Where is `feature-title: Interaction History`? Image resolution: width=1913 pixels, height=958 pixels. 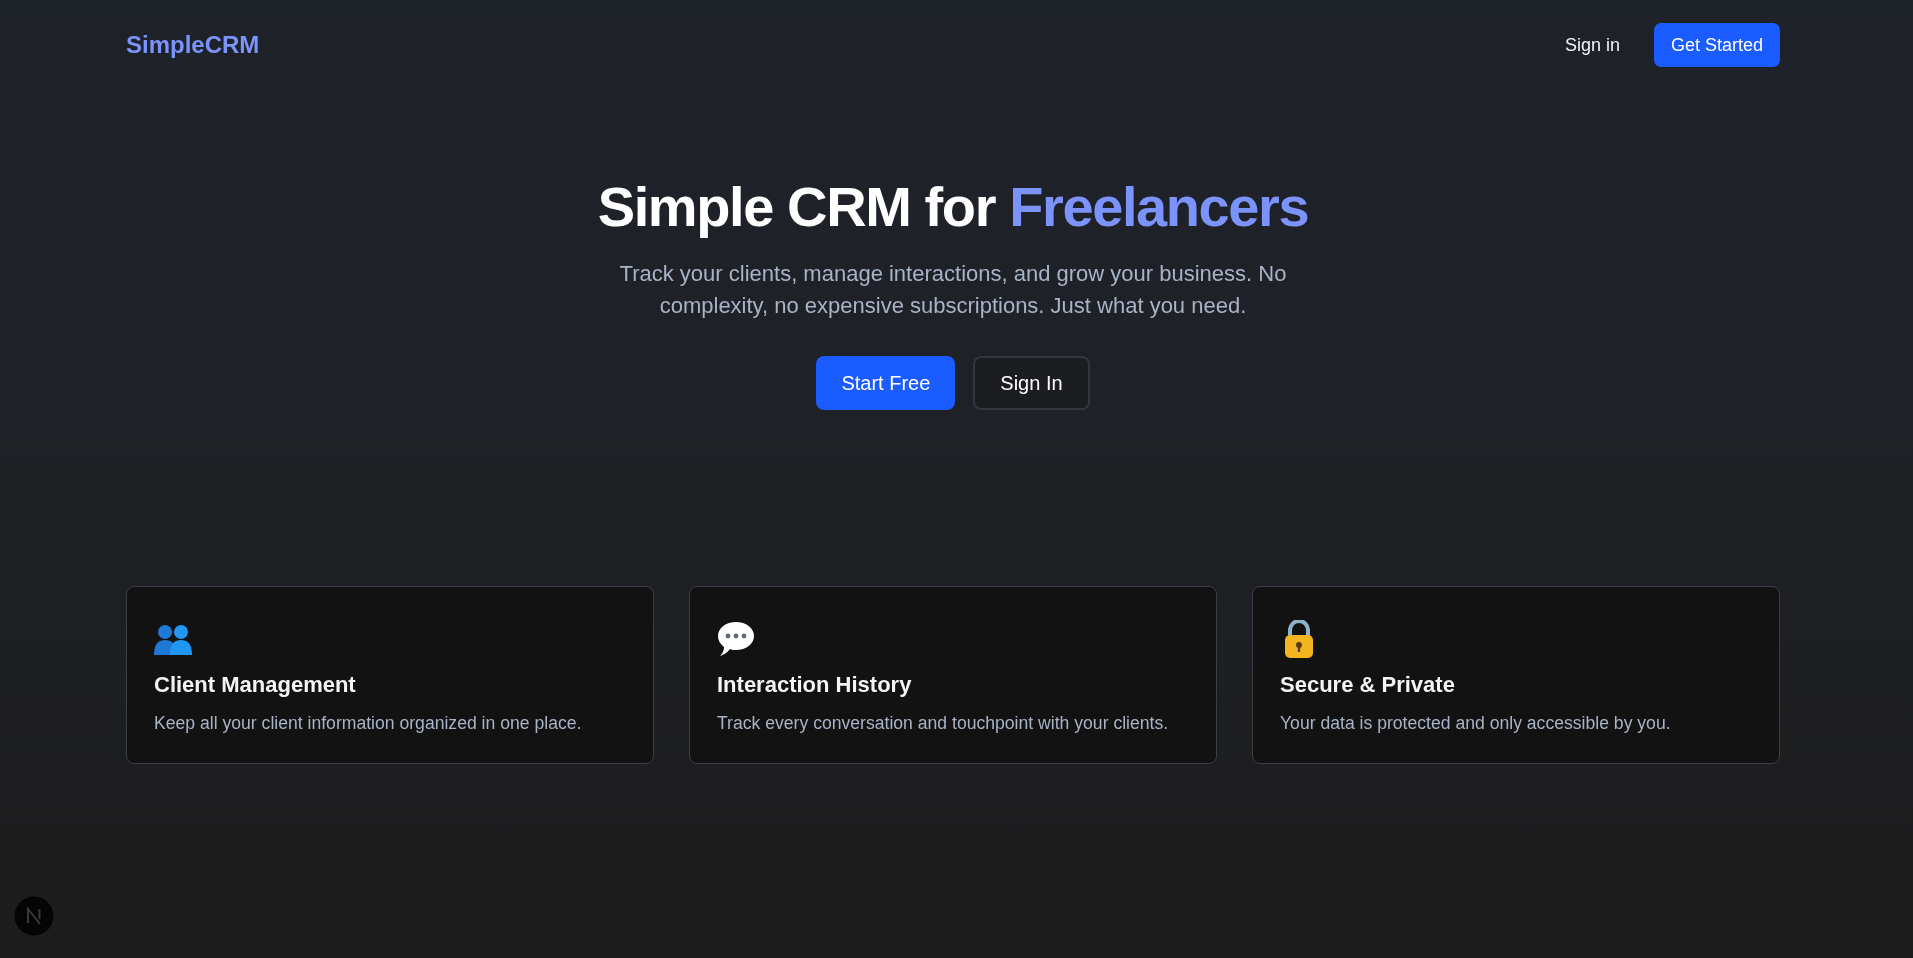
feature-title: Interaction History is located at coordinates (815, 685).